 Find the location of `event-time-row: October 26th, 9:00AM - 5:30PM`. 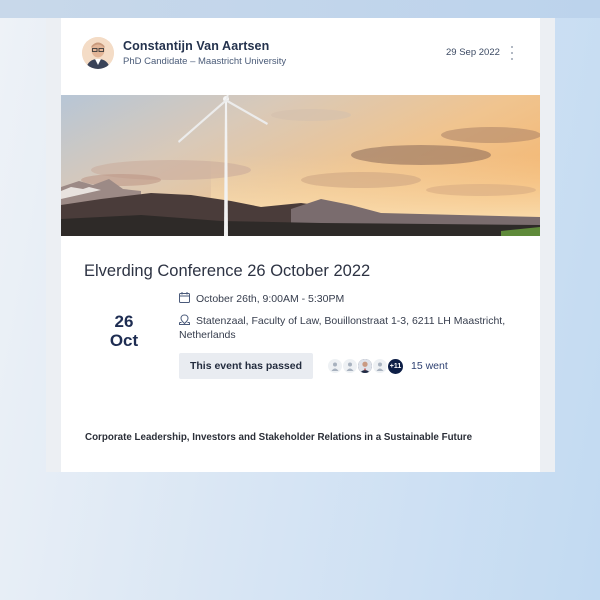

event-time-row: October 26th, 9:00AM - 5:30PM is located at coordinates (261, 299).